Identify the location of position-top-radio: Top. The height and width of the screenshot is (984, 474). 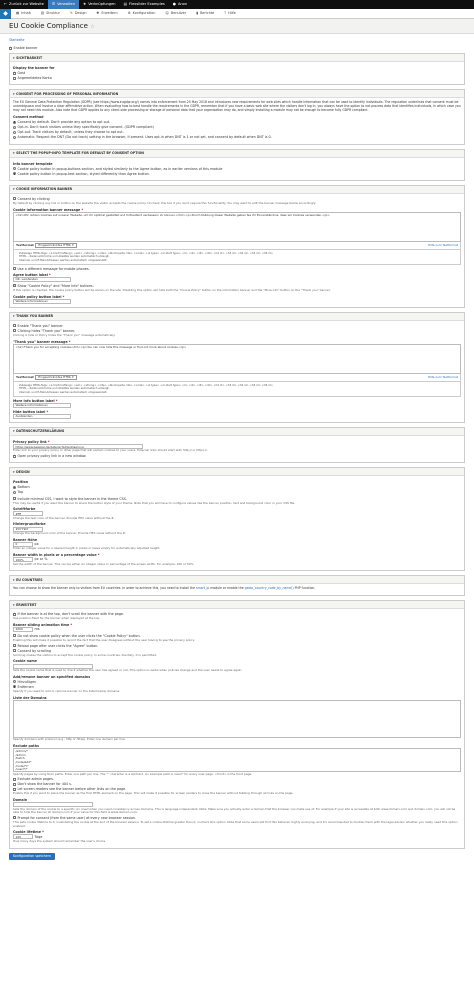
(237, 492).